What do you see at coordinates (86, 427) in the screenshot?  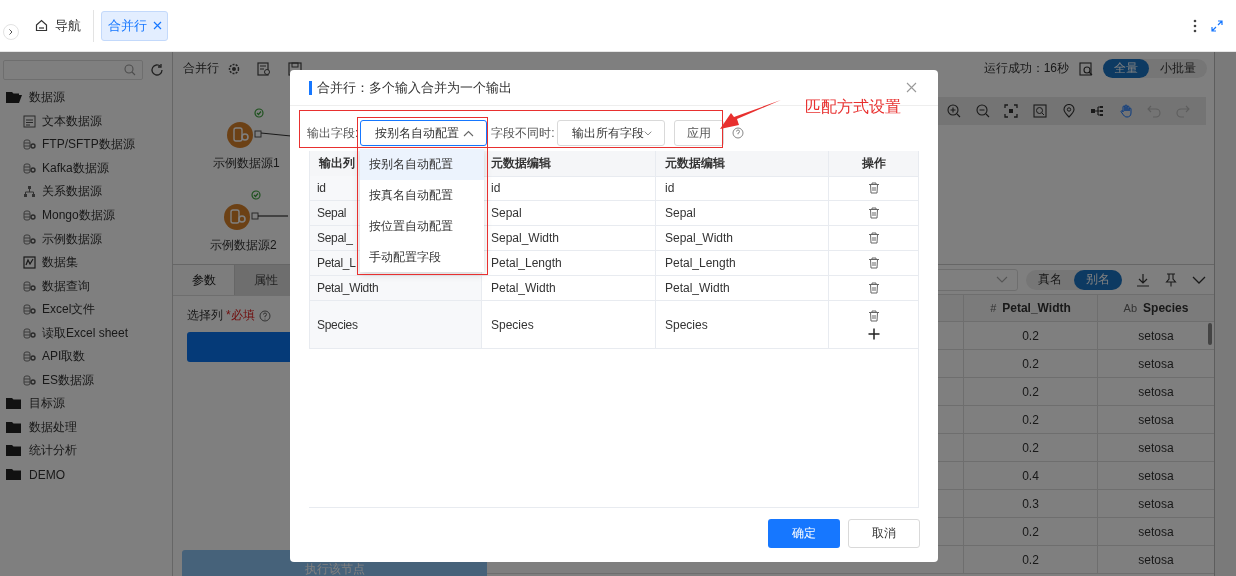 I see `tree-folder: 数据处理` at bounding box center [86, 427].